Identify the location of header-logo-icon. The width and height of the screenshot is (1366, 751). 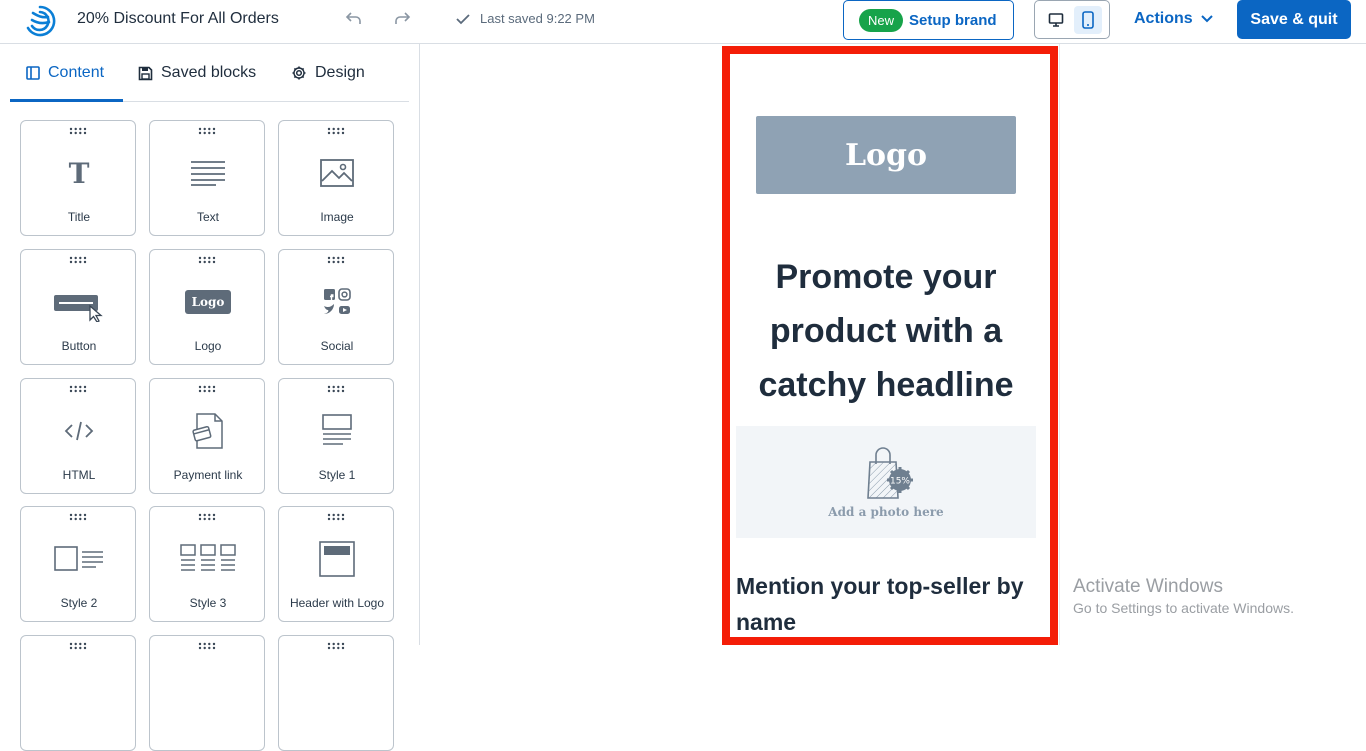
(337, 559).